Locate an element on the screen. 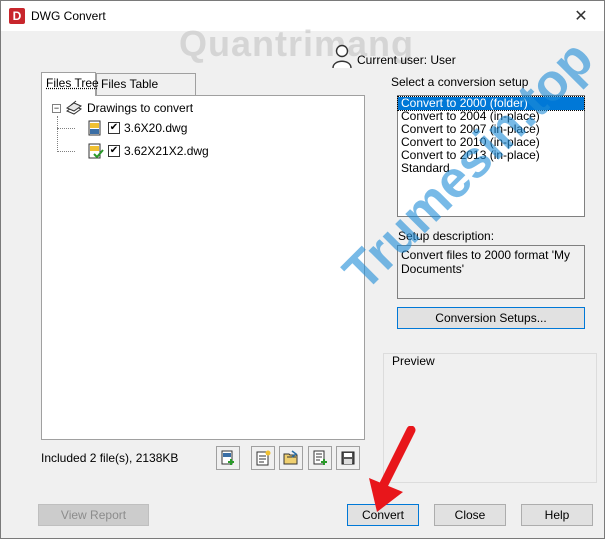 The width and height of the screenshot is (605, 539). close-window-button: ✕ is located at coordinates (581, 16).